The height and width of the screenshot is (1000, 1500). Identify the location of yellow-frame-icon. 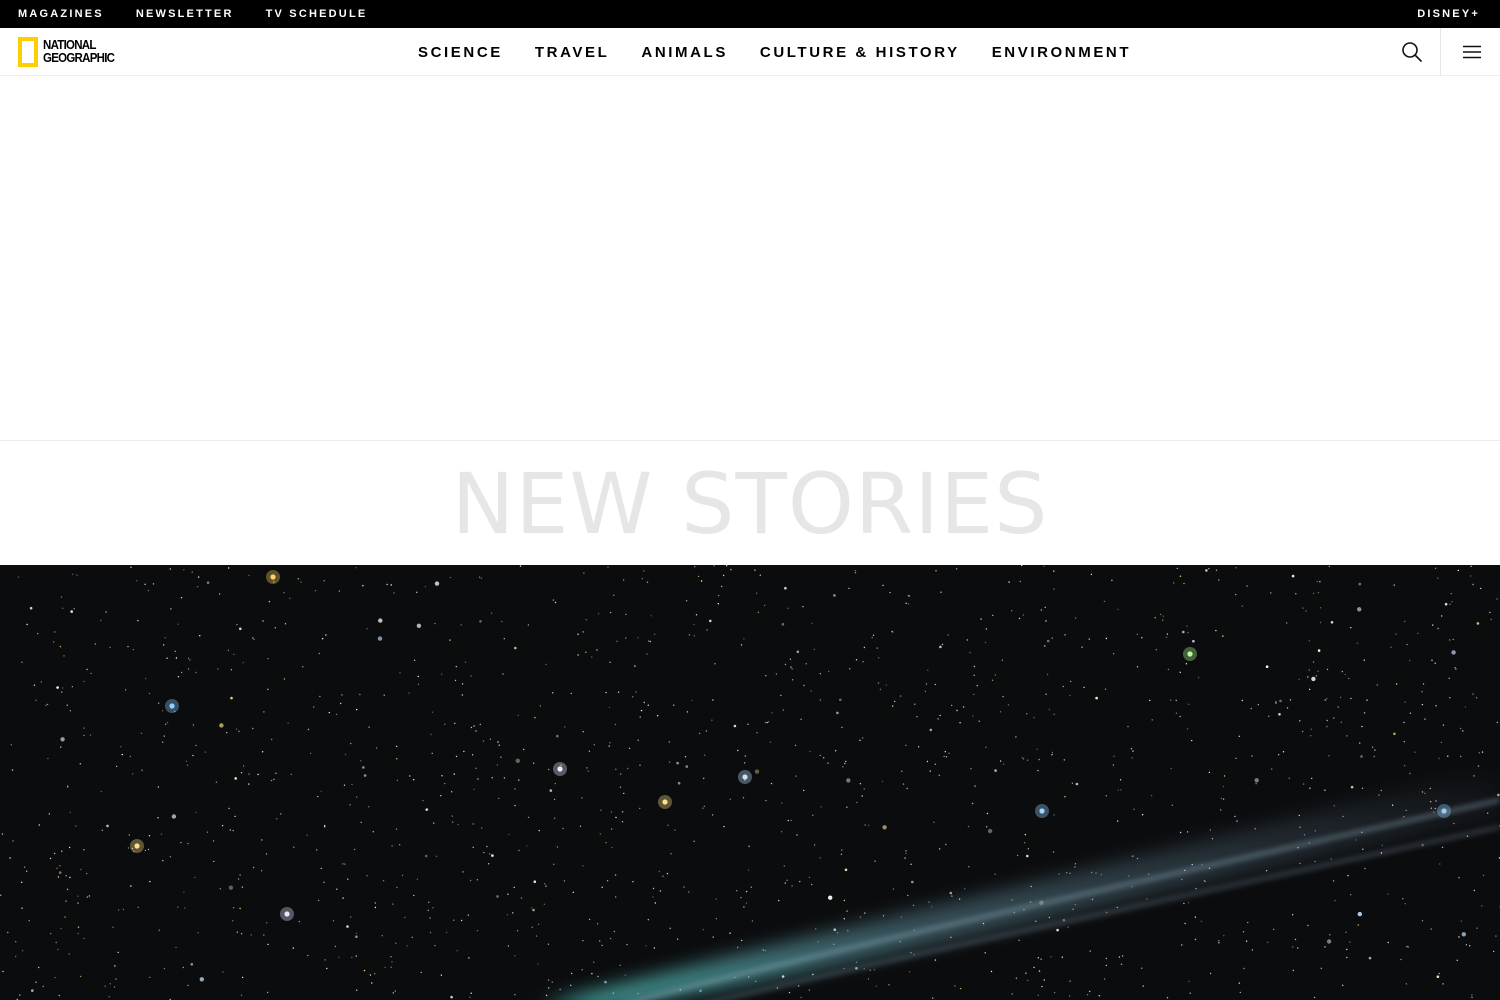
(28, 52).